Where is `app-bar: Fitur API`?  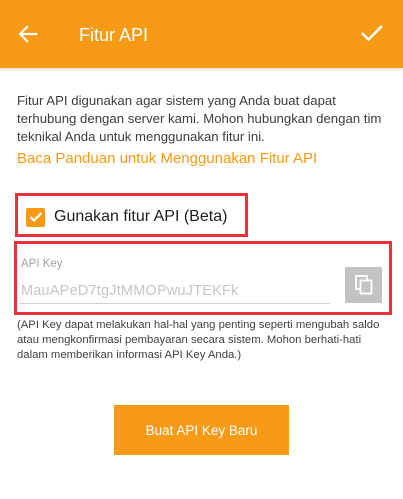
app-bar: Fitur API is located at coordinates (201, 34).